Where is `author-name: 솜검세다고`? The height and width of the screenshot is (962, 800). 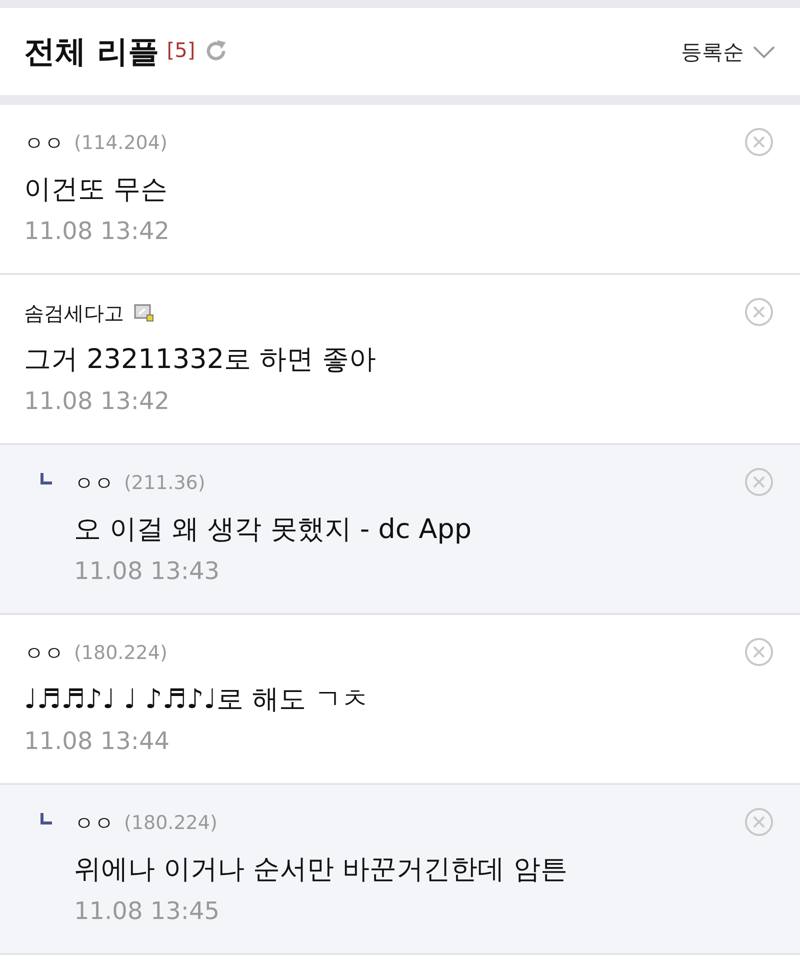 author-name: 솜검세다고 is located at coordinates (74, 313).